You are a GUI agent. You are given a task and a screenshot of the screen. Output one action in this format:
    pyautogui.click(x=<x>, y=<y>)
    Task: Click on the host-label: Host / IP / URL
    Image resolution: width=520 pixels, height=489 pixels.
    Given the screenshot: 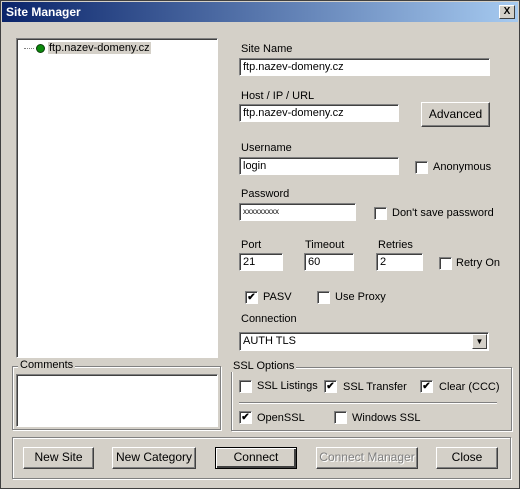 What is the action you would take?
    pyautogui.click(x=278, y=96)
    